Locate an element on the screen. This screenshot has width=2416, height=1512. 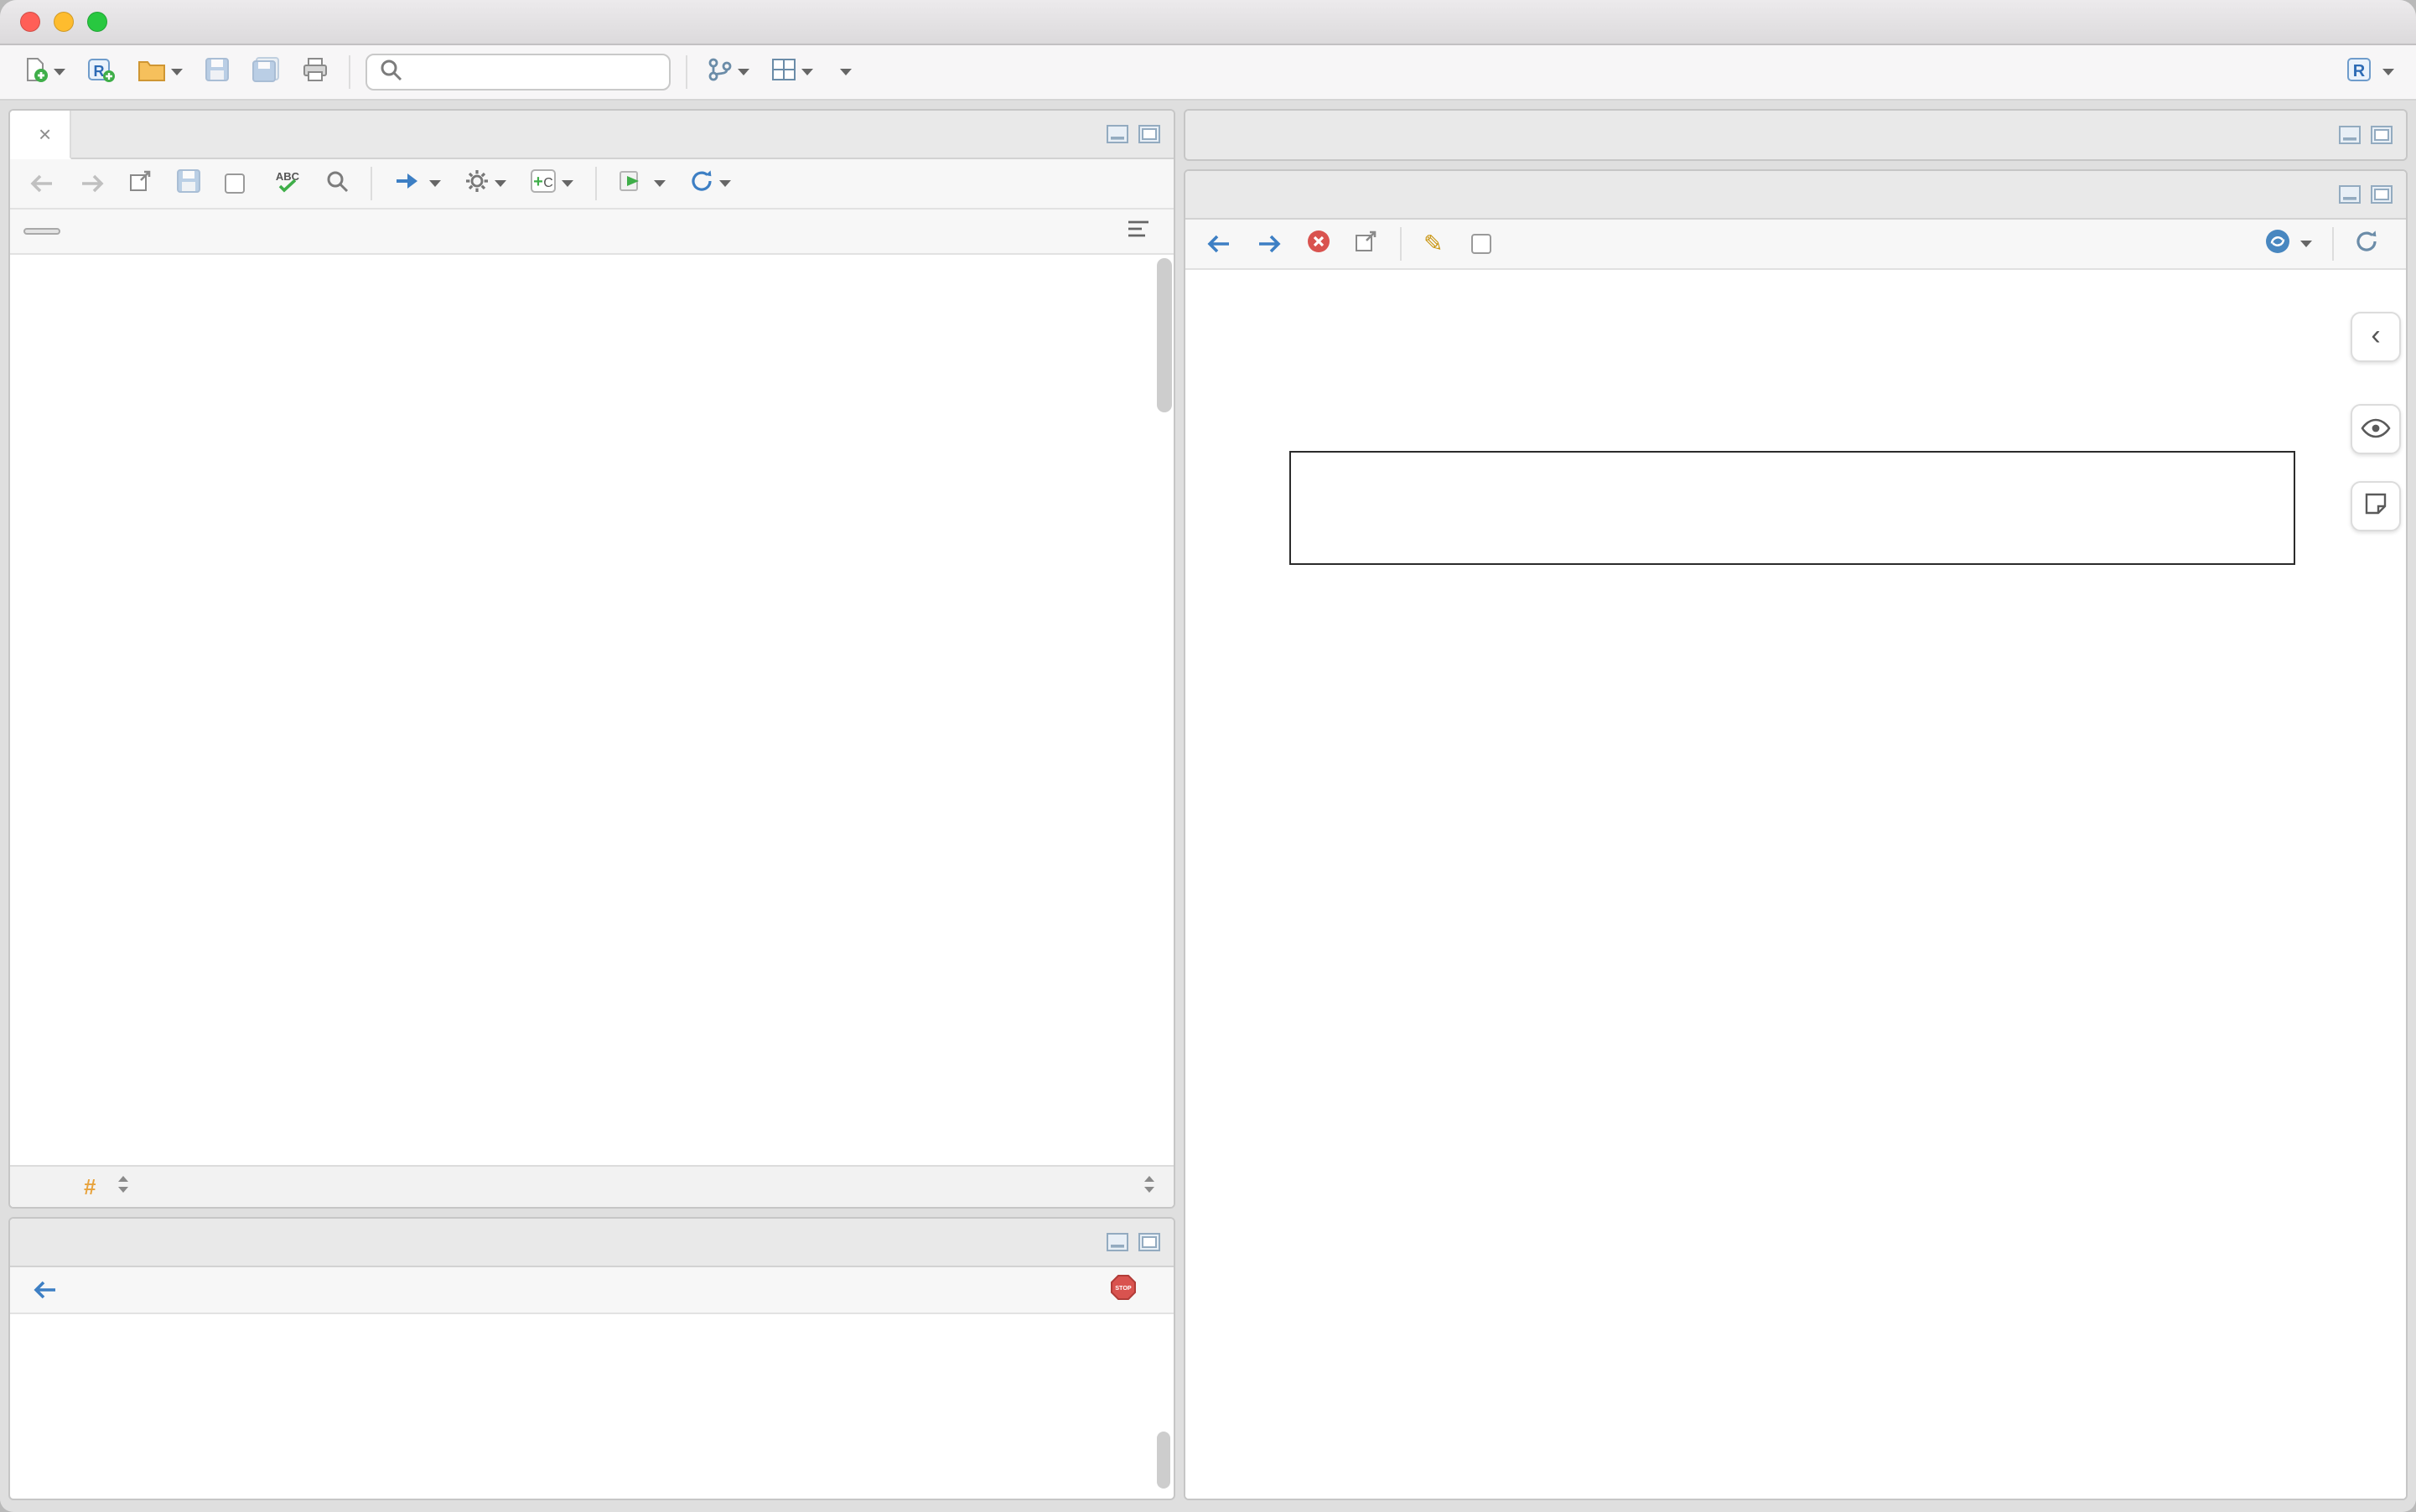
popout-icon is located at coordinates (141, 184).